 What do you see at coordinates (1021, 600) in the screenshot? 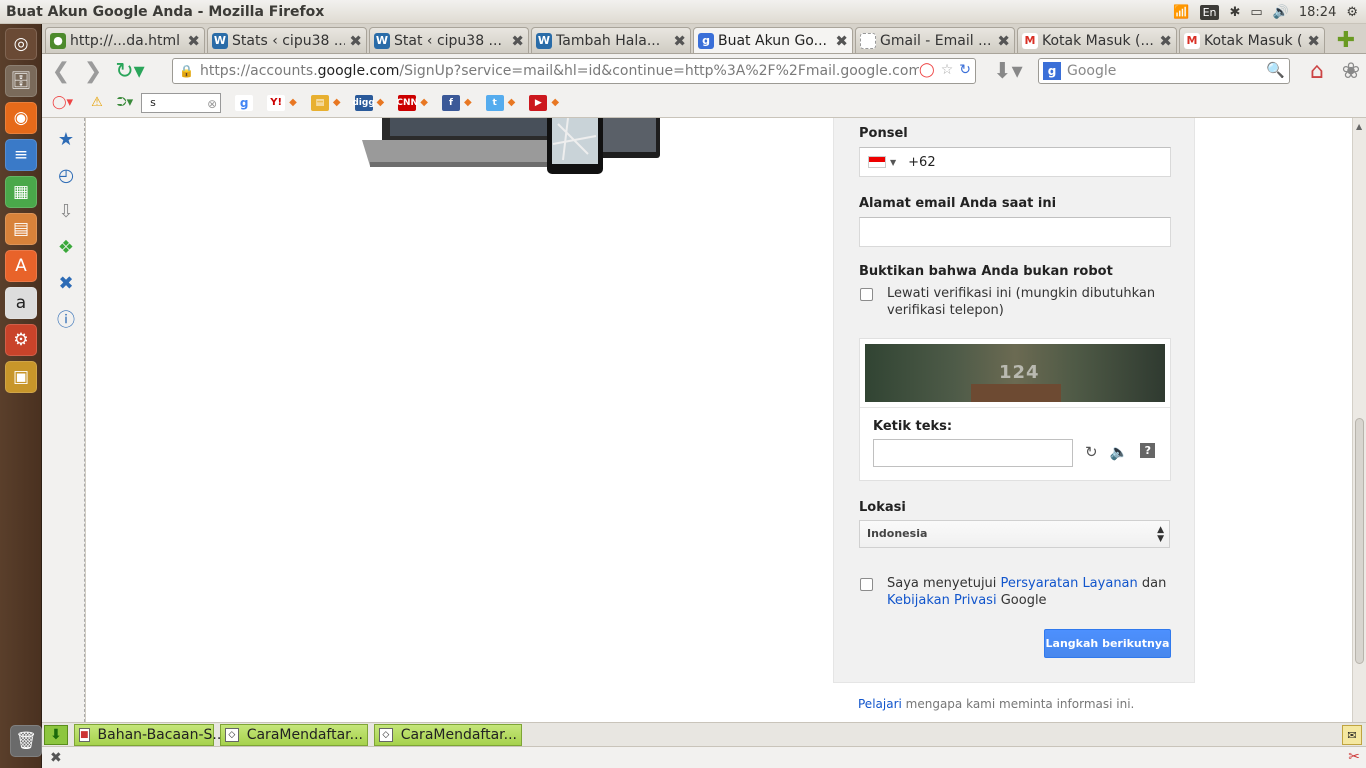
I see `agree-suffix: Google` at bounding box center [1021, 600].